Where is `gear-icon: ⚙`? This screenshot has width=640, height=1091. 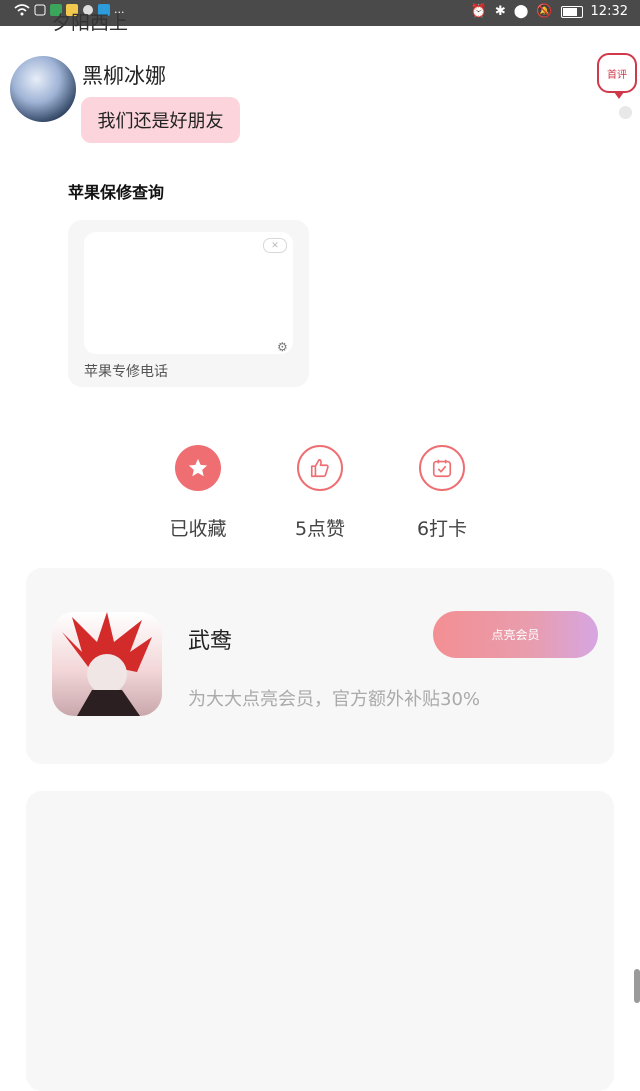
gear-icon: ⚙ is located at coordinates (282, 347).